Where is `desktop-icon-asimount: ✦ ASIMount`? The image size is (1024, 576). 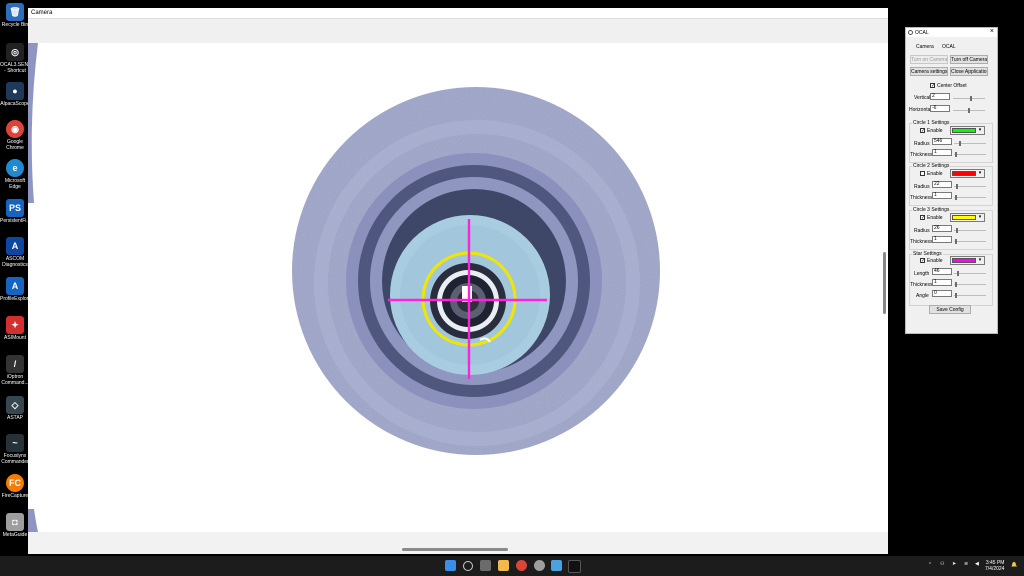
desktop-icon-asimount: ✦ ASIMount is located at coordinates (15, 328).